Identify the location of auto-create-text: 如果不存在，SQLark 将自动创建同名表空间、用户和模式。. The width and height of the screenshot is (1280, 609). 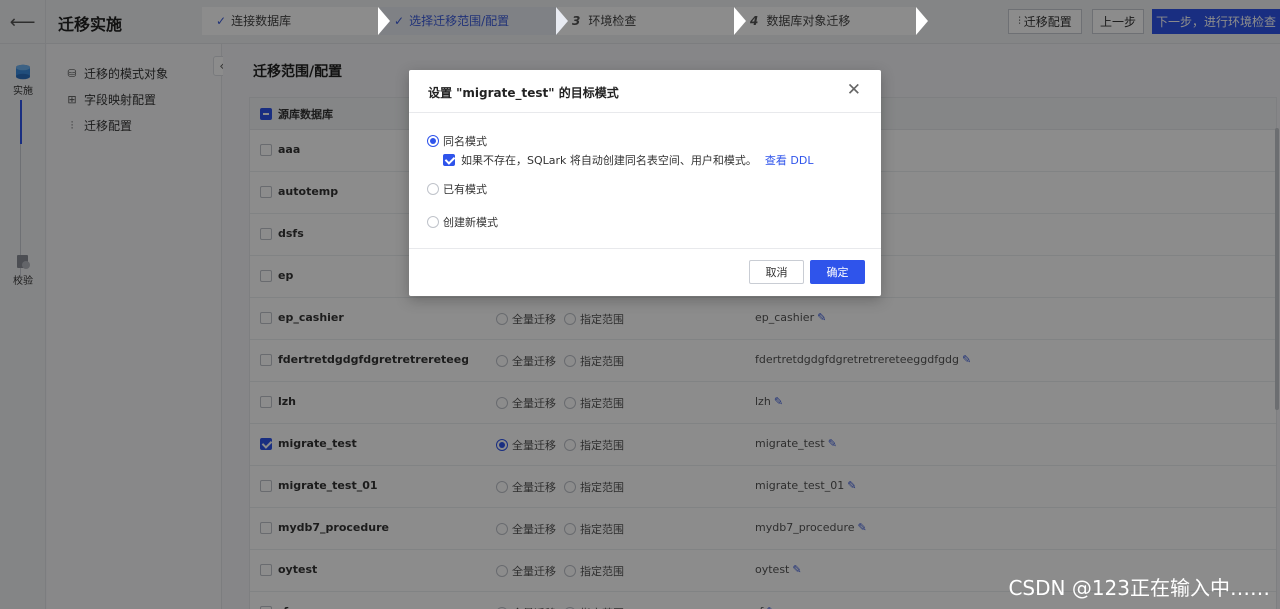
(609, 160).